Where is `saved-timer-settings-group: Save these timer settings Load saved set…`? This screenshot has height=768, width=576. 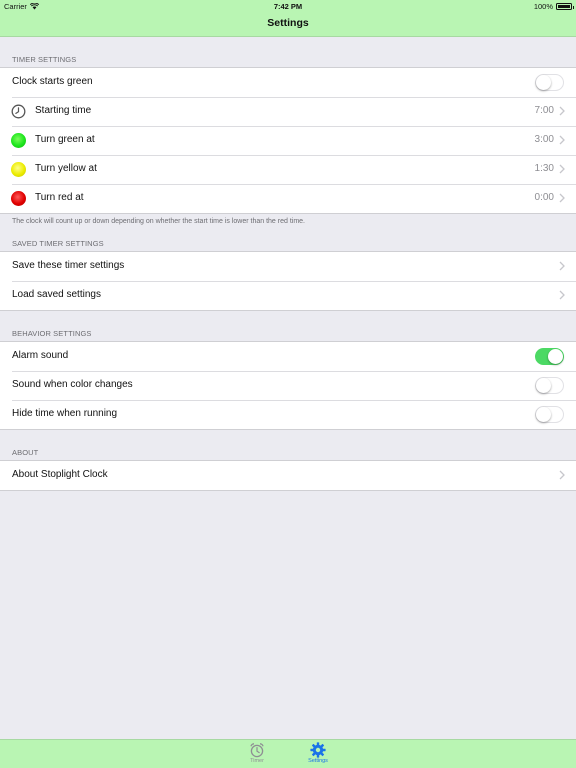 saved-timer-settings-group: Save these timer settings Load saved set… is located at coordinates (288, 281).